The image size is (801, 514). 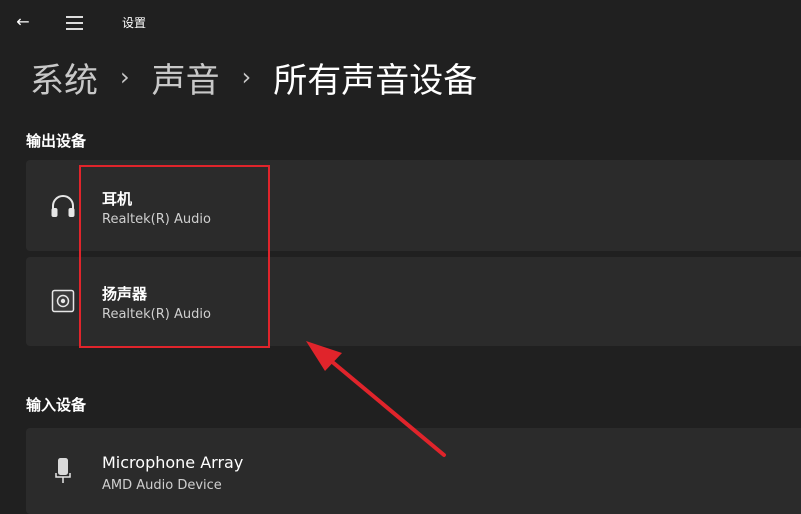 I want to click on output-devices-heading: 输出设备, so click(x=56, y=141).